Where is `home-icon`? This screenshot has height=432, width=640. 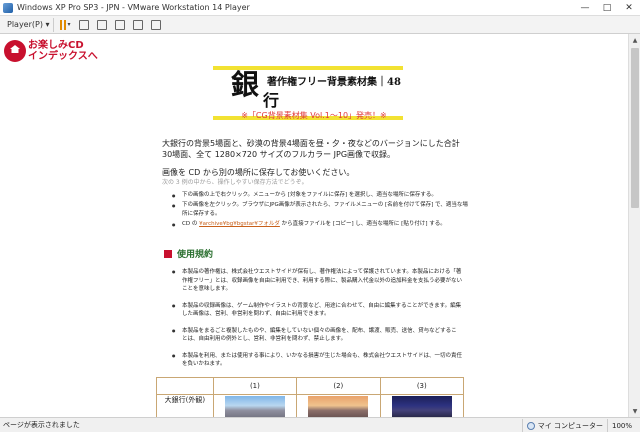 home-icon is located at coordinates (15, 51).